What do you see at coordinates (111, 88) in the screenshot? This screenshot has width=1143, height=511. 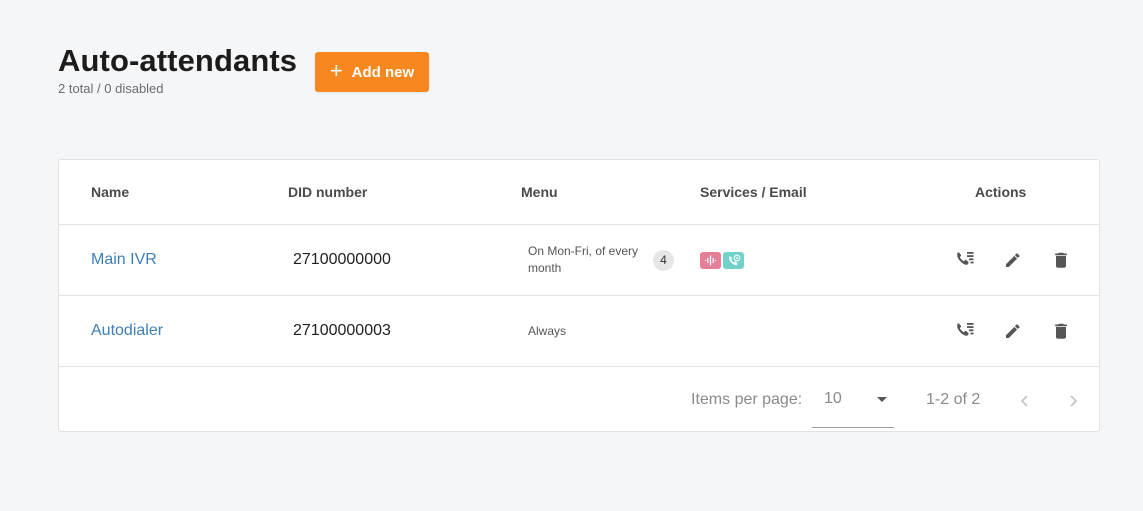 I see `page-subtitle: 2 total / 0 disabled` at bounding box center [111, 88].